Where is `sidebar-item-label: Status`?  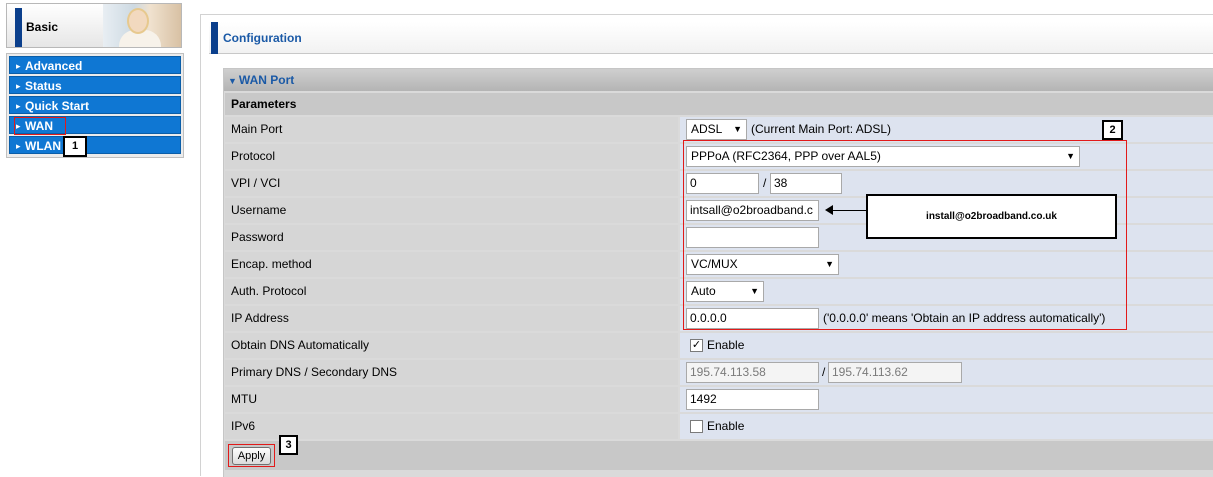
sidebar-item-label: Status is located at coordinates (43, 86).